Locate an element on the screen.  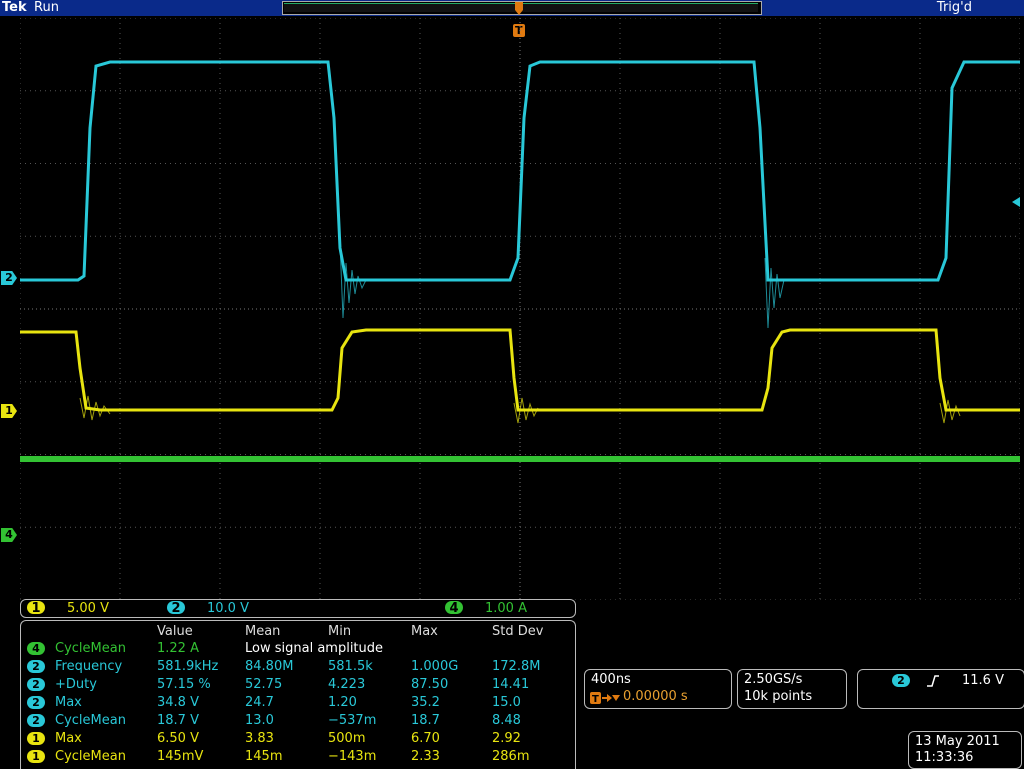
measurement-row: 2 Max 34.8 V 24.7 1.20 35.2 15.0 is located at coordinates (298, 703).